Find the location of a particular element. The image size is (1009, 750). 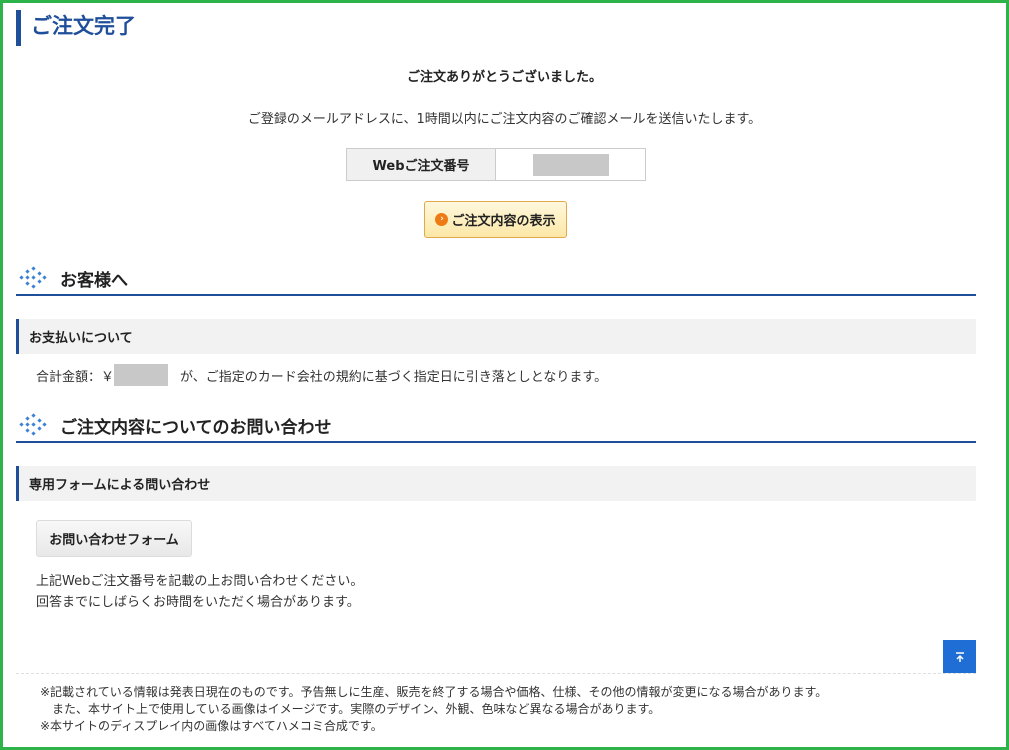

order-number-label: Webご注文番号 is located at coordinates (421, 164).